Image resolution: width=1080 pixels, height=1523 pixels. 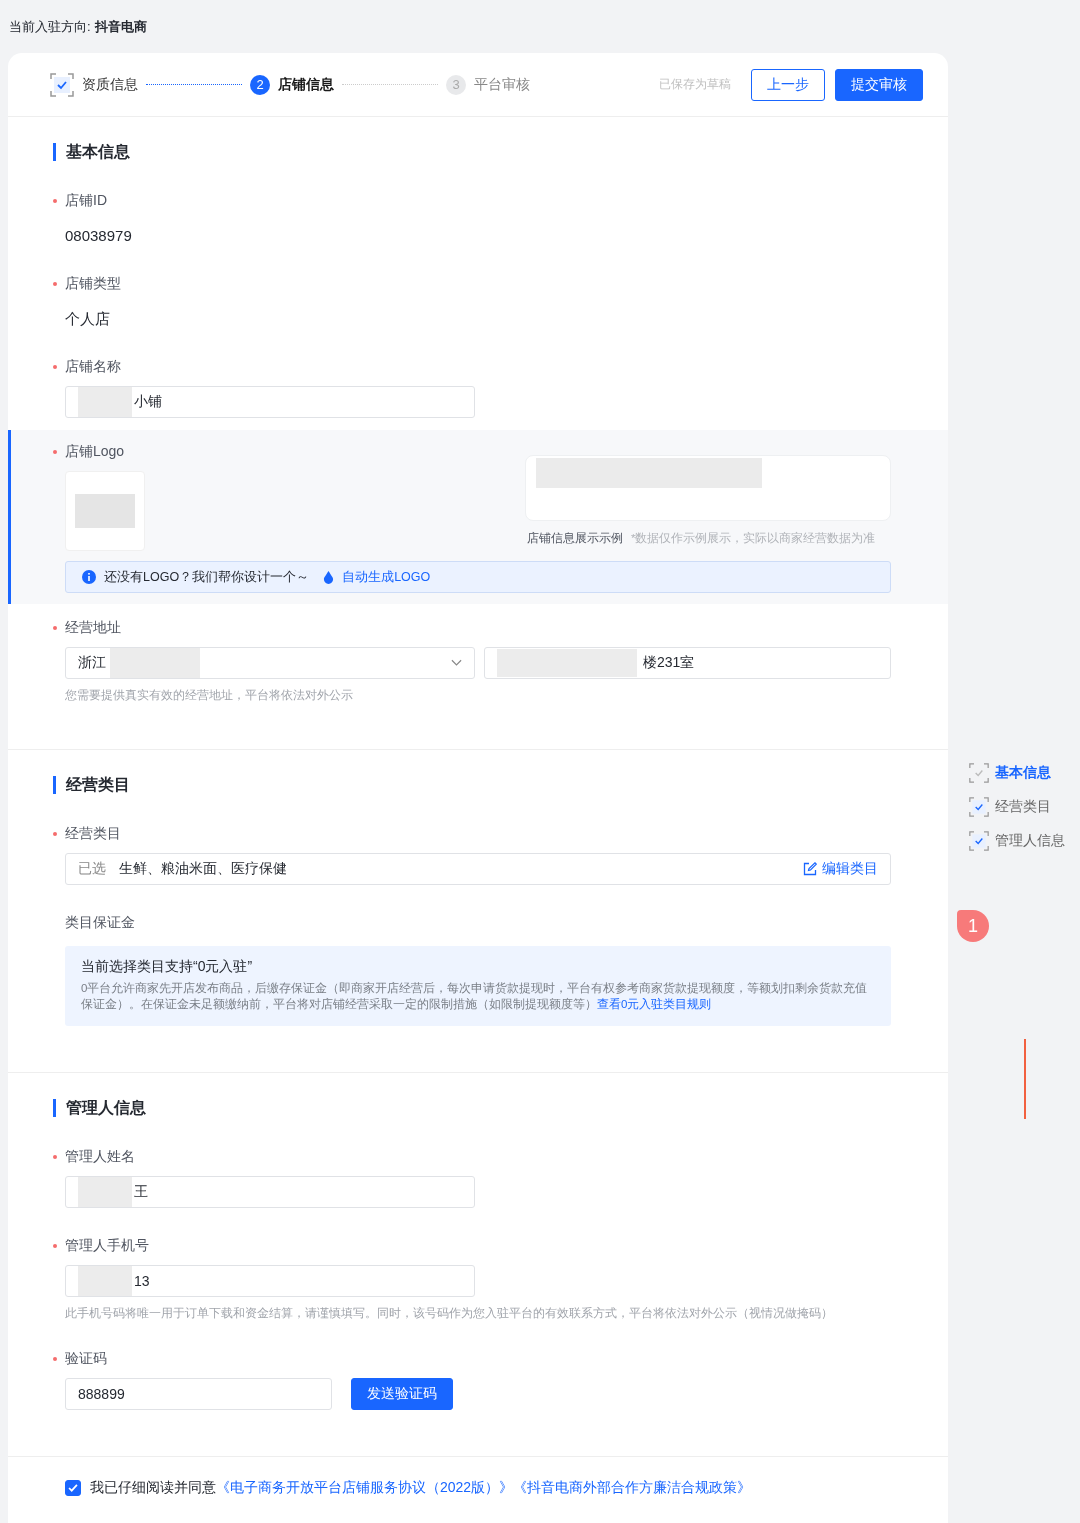 I want to click on field-label: 经营地址, so click(x=93, y=628).